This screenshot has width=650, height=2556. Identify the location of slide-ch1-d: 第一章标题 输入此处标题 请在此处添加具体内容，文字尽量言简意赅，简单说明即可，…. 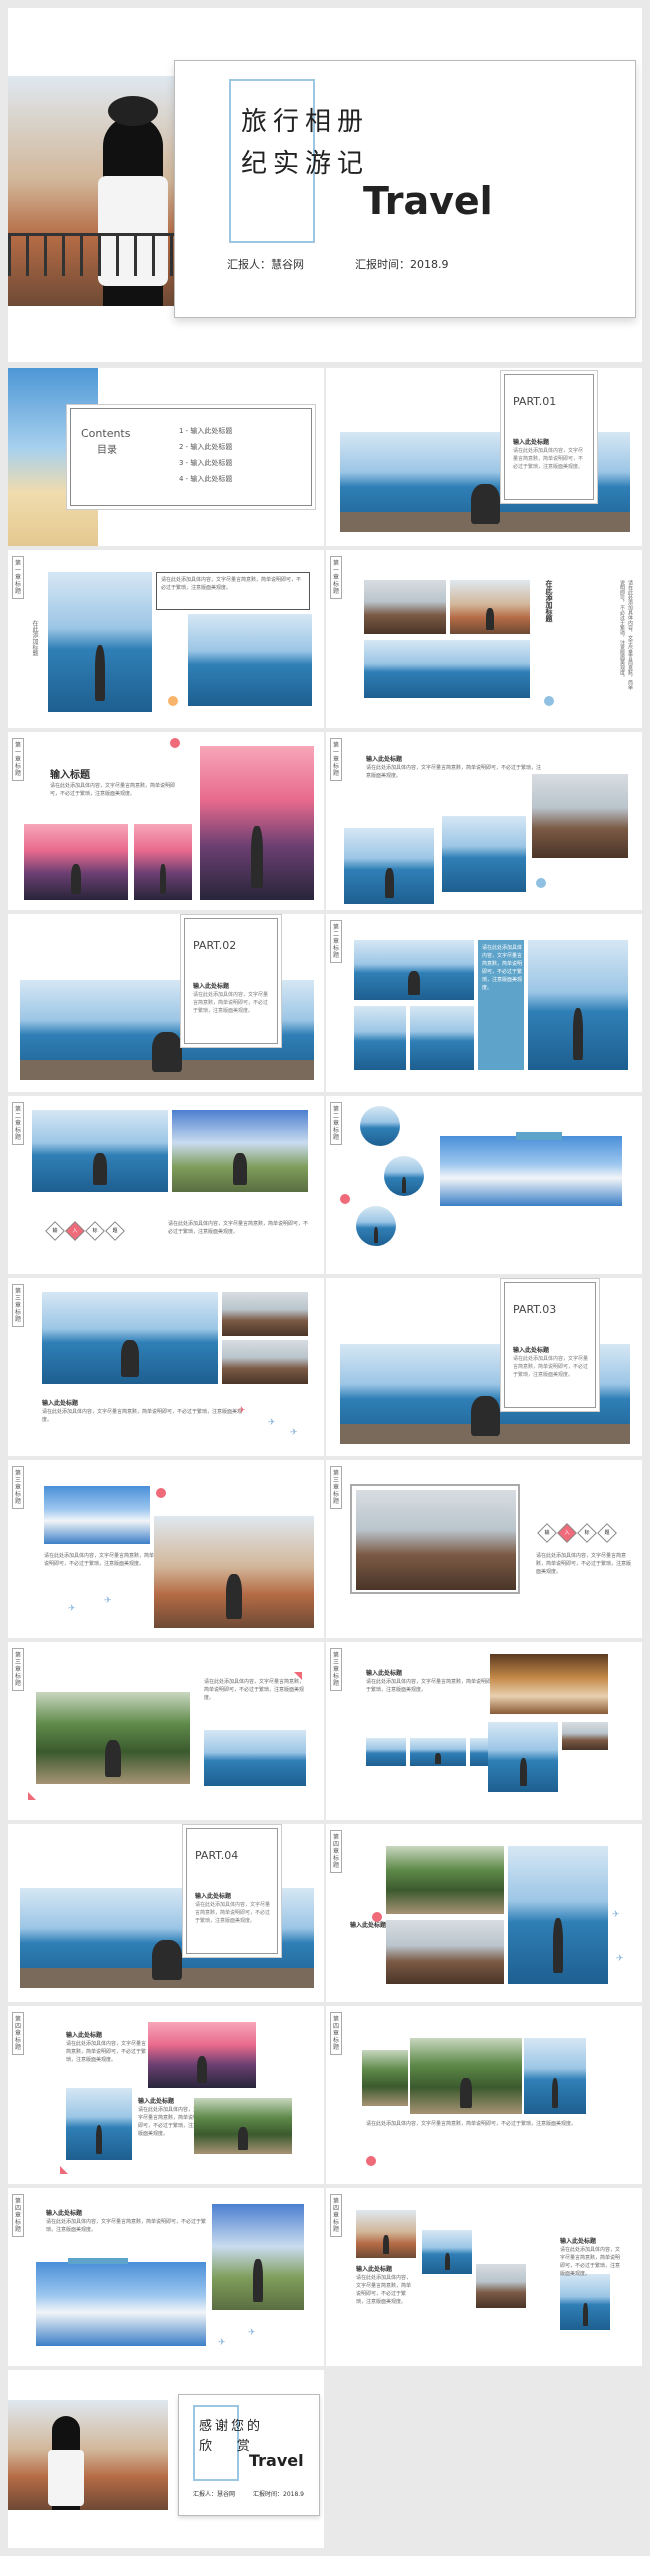
(484, 821).